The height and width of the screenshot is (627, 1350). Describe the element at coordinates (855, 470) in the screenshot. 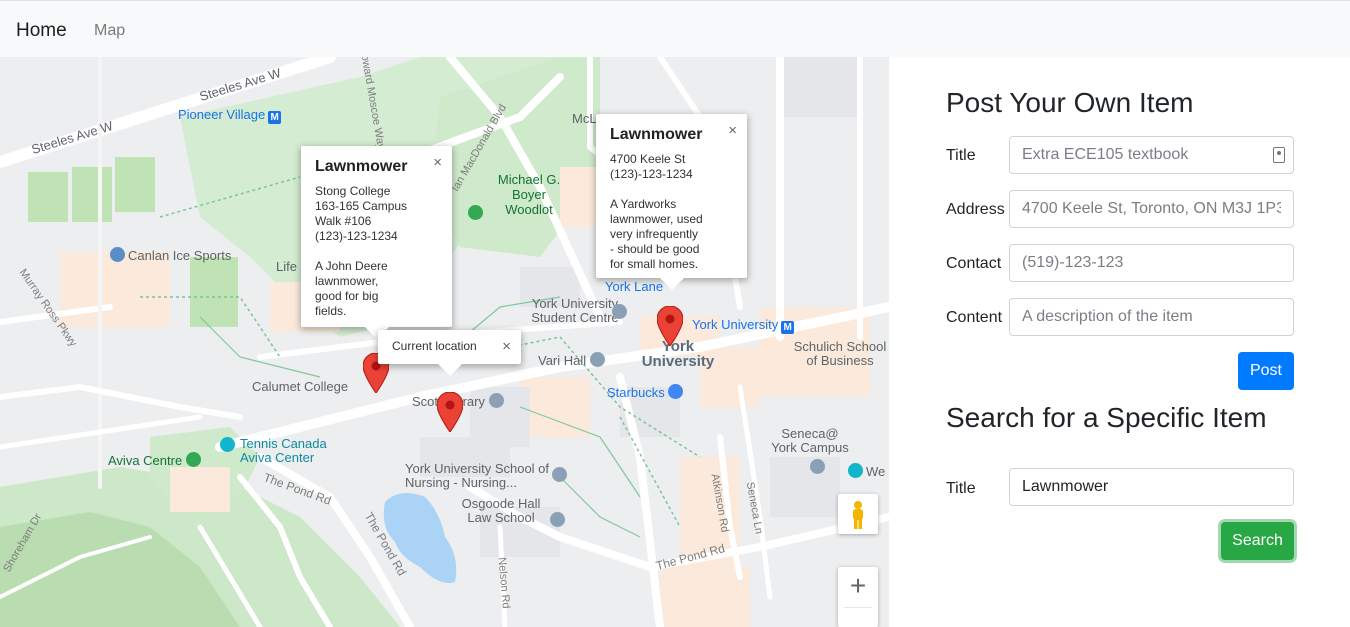

I see `camera-icon` at that location.